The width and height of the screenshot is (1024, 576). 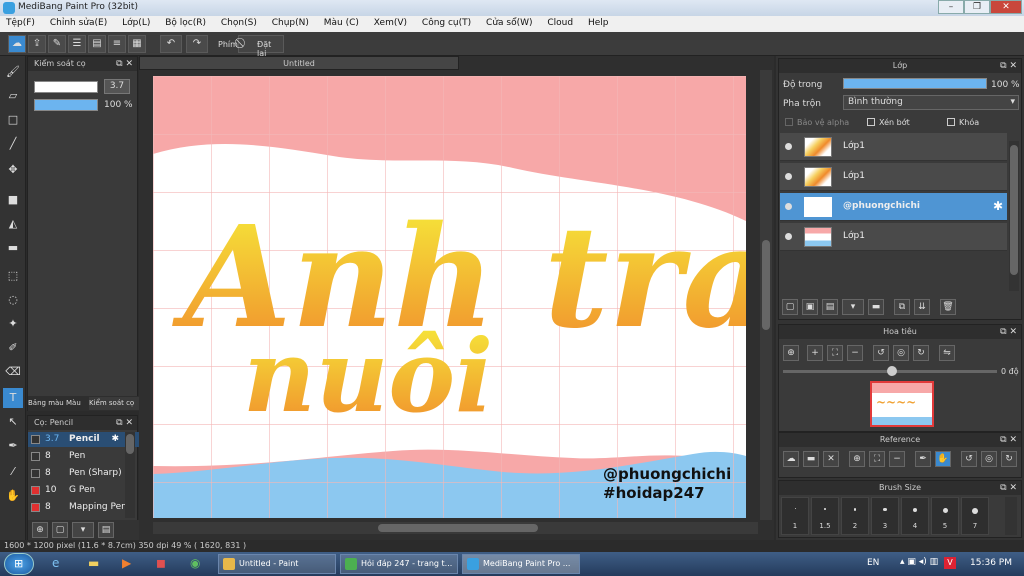 What do you see at coordinates (885, 516) in the screenshot?
I see `brush-size-cell: 3` at bounding box center [885, 516].